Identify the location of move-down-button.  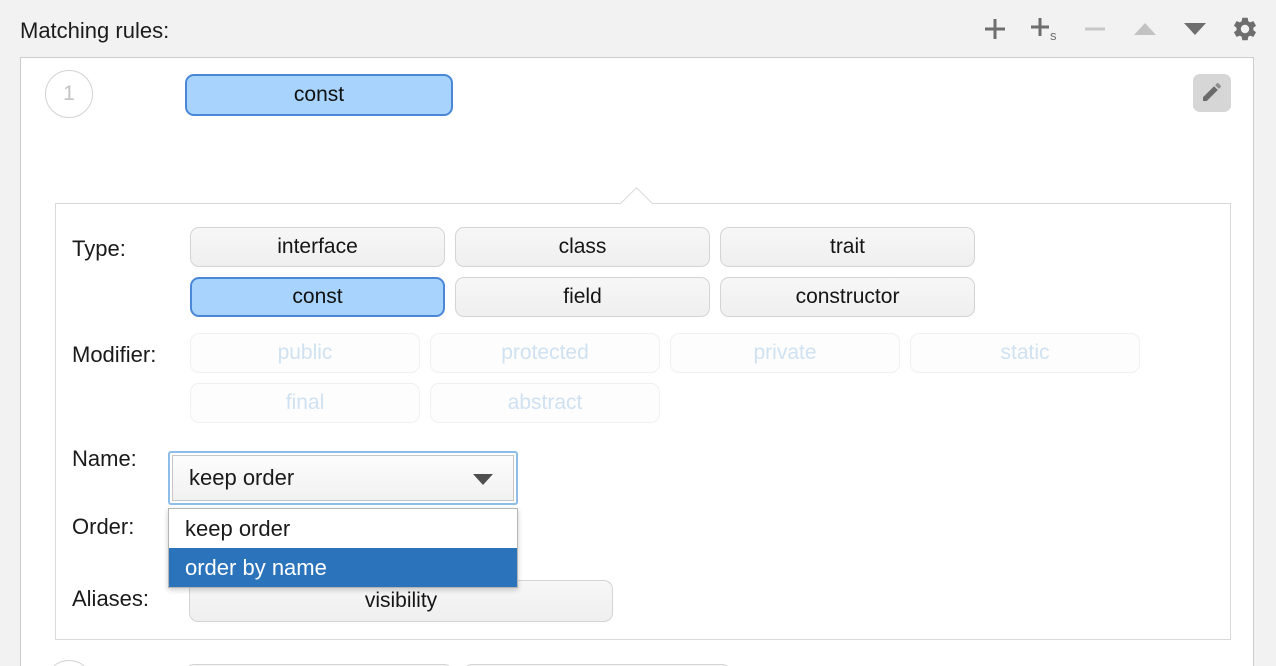
(1195, 30).